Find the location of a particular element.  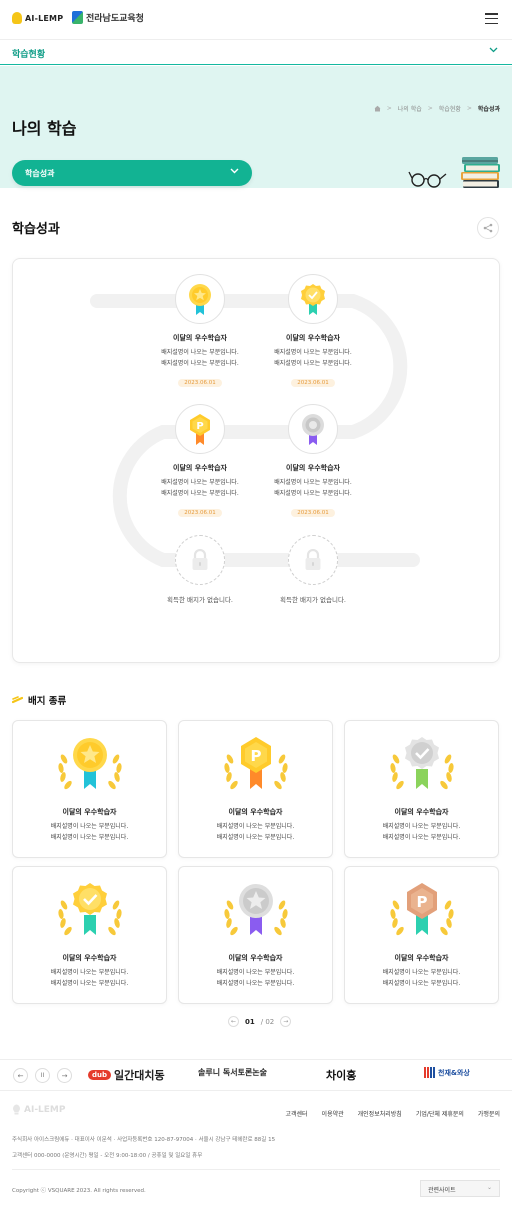

share-button is located at coordinates (488, 228).